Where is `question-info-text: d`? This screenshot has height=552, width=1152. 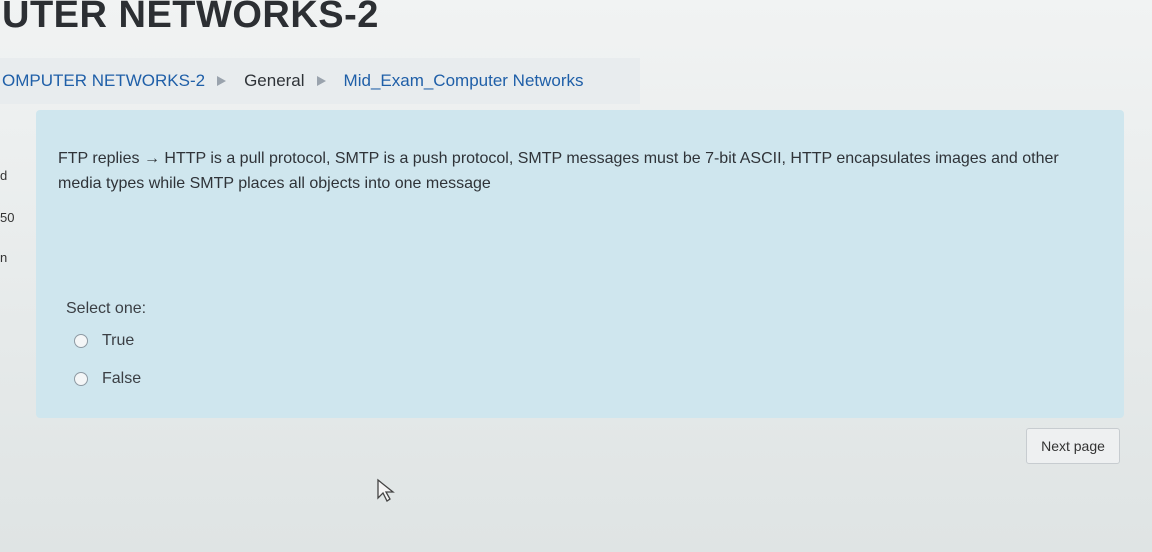
question-info-text: d is located at coordinates (4, 175).